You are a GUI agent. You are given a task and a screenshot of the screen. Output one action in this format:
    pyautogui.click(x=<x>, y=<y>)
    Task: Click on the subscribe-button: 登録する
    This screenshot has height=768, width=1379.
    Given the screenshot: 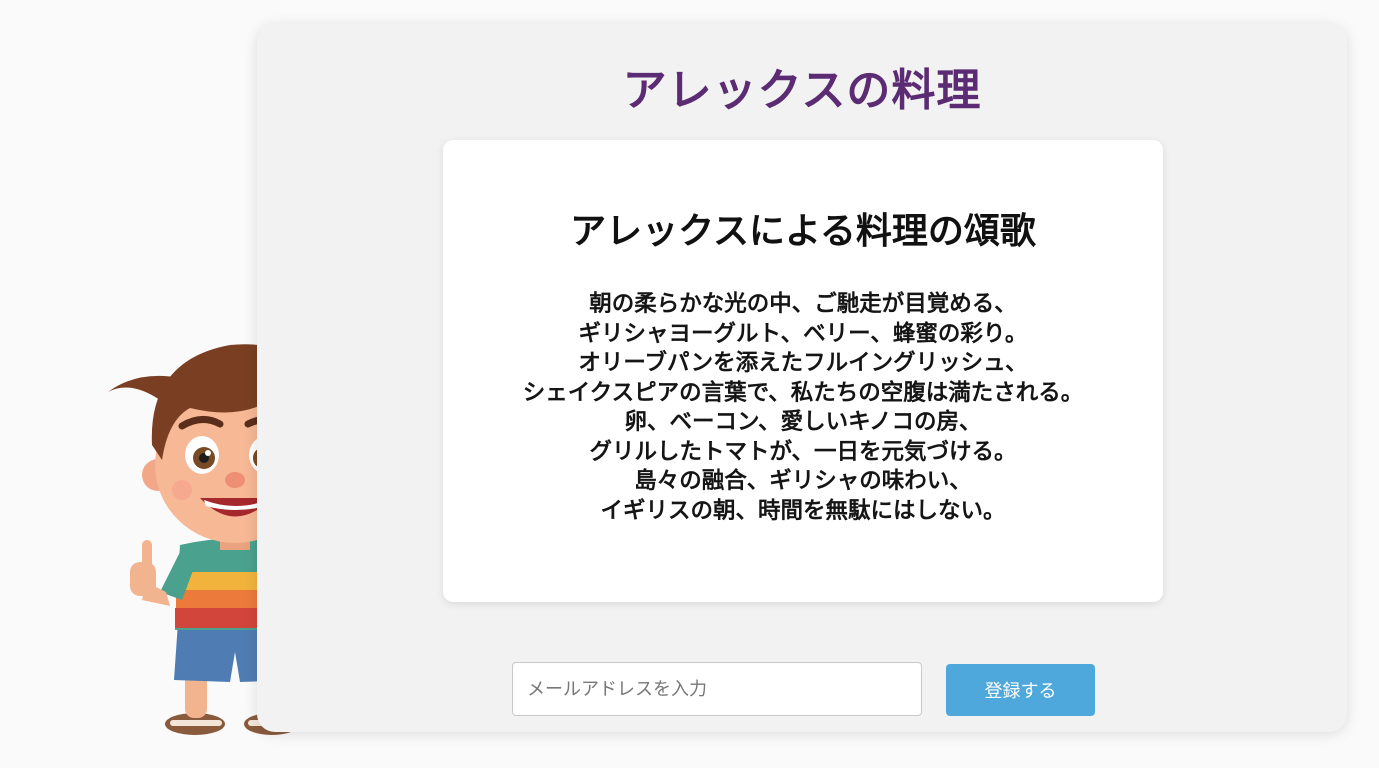 What is the action you would take?
    pyautogui.click(x=1020, y=690)
    